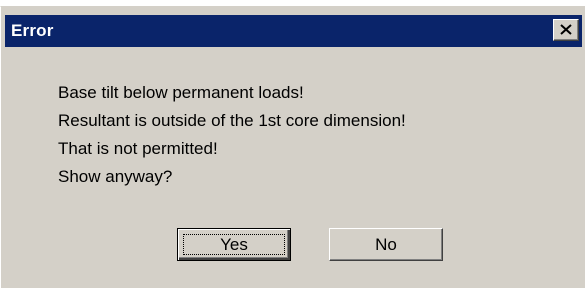  I want to click on no-button: No, so click(386, 244).